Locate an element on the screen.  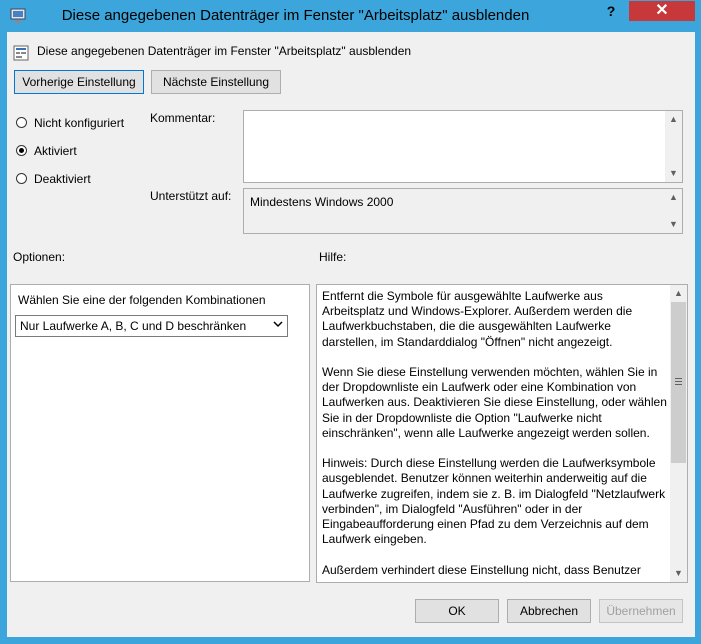
apply-button: Übernehmen is located at coordinates (641, 611).